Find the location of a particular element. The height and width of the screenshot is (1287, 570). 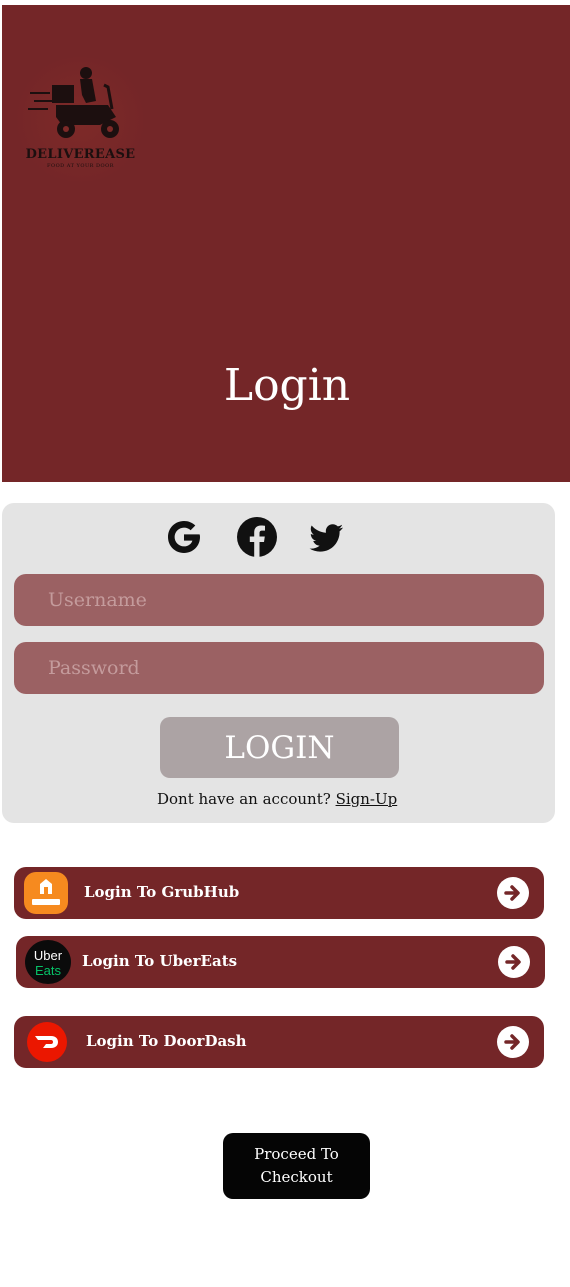

doordash-login-button: Login To DoorDash is located at coordinates (279, 1042).